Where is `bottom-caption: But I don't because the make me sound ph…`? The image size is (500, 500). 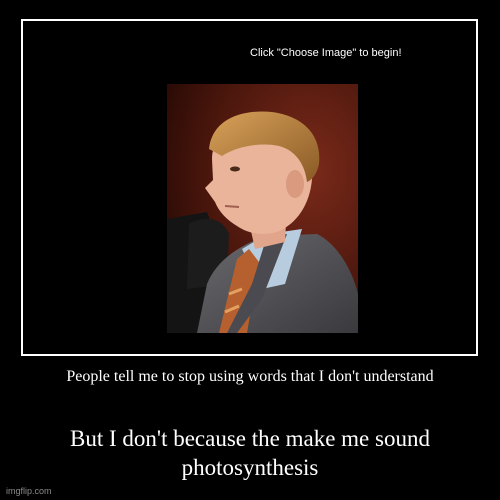
bottom-caption: But I don't because the make me sound ph… is located at coordinates (250, 453).